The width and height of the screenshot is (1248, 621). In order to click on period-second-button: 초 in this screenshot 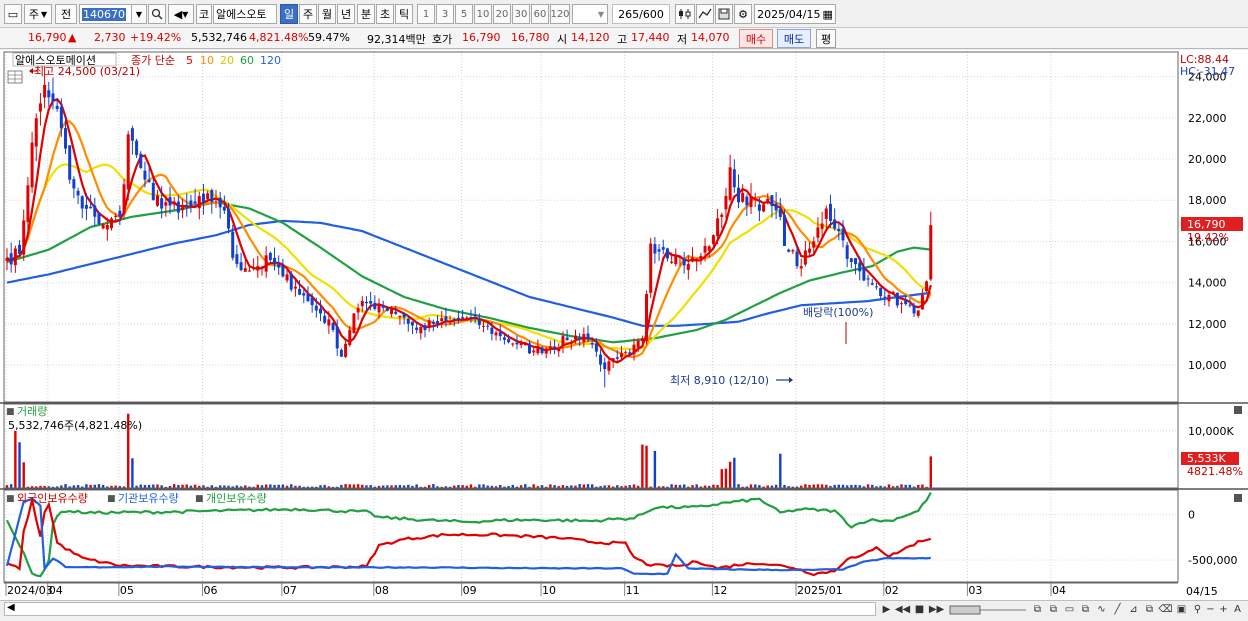, I will do `click(385, 14)`.